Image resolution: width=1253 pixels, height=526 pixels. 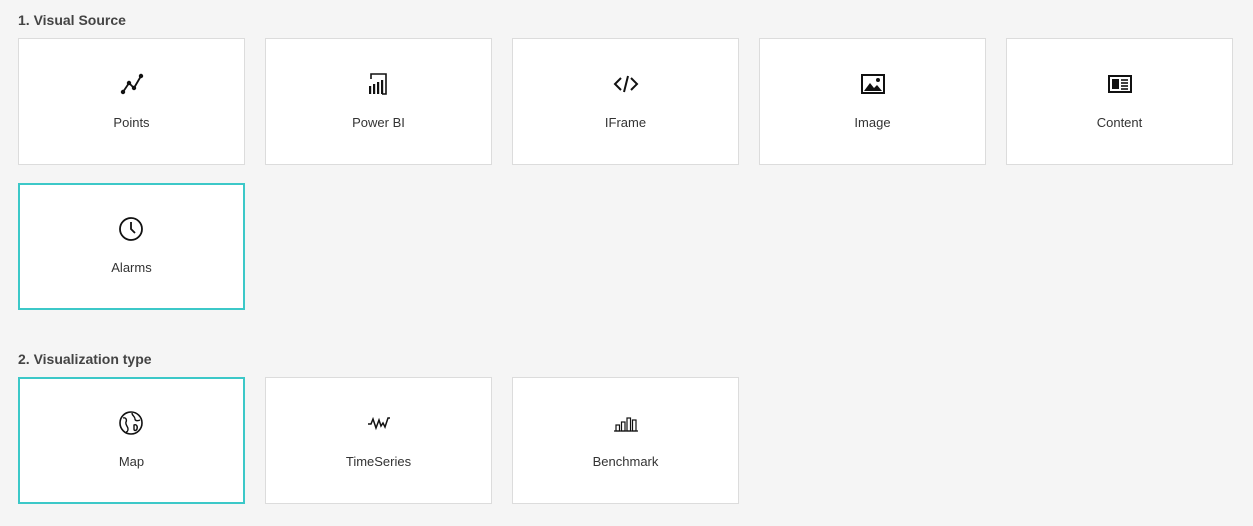 I want to click on line-points-icon, so click(x=132, y=84).